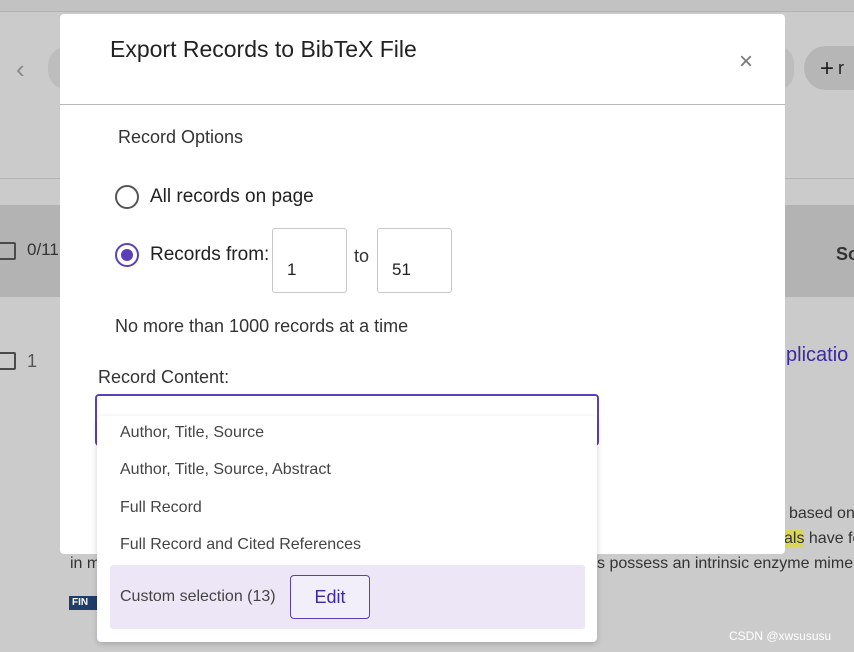  Describe the element at coordinates (198, 596) in the screenshot. I see `custom-selection-label: Custom selection (13)` at that location.